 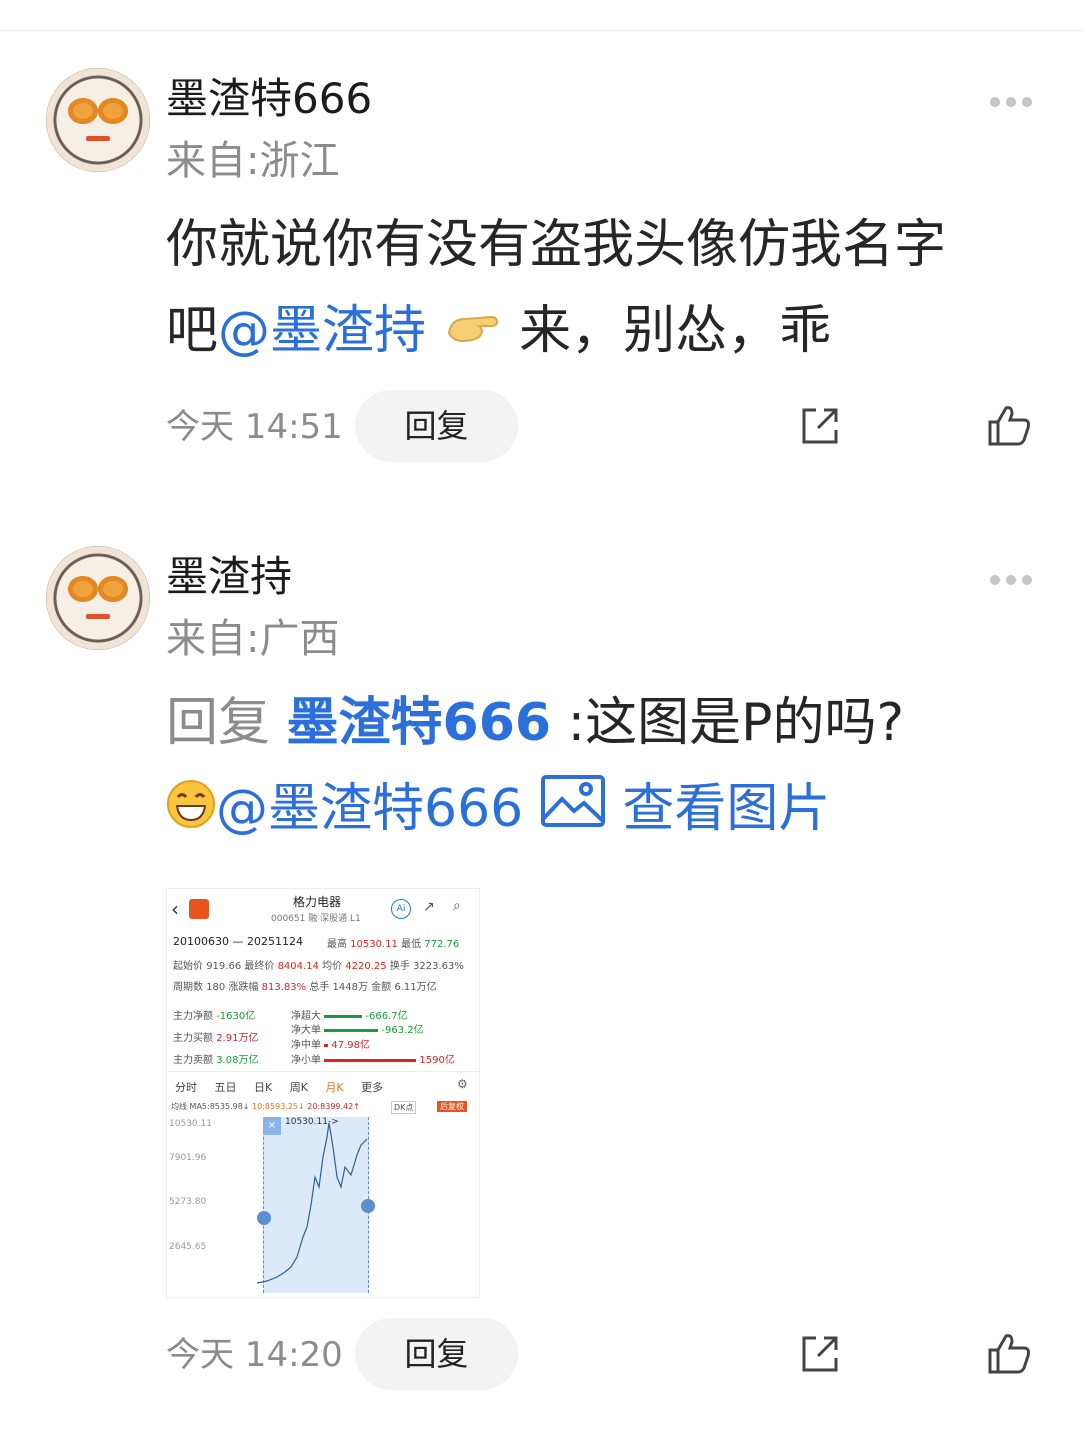 I want to click on mention-link: @墨渣持, so click(x=322, y=331).